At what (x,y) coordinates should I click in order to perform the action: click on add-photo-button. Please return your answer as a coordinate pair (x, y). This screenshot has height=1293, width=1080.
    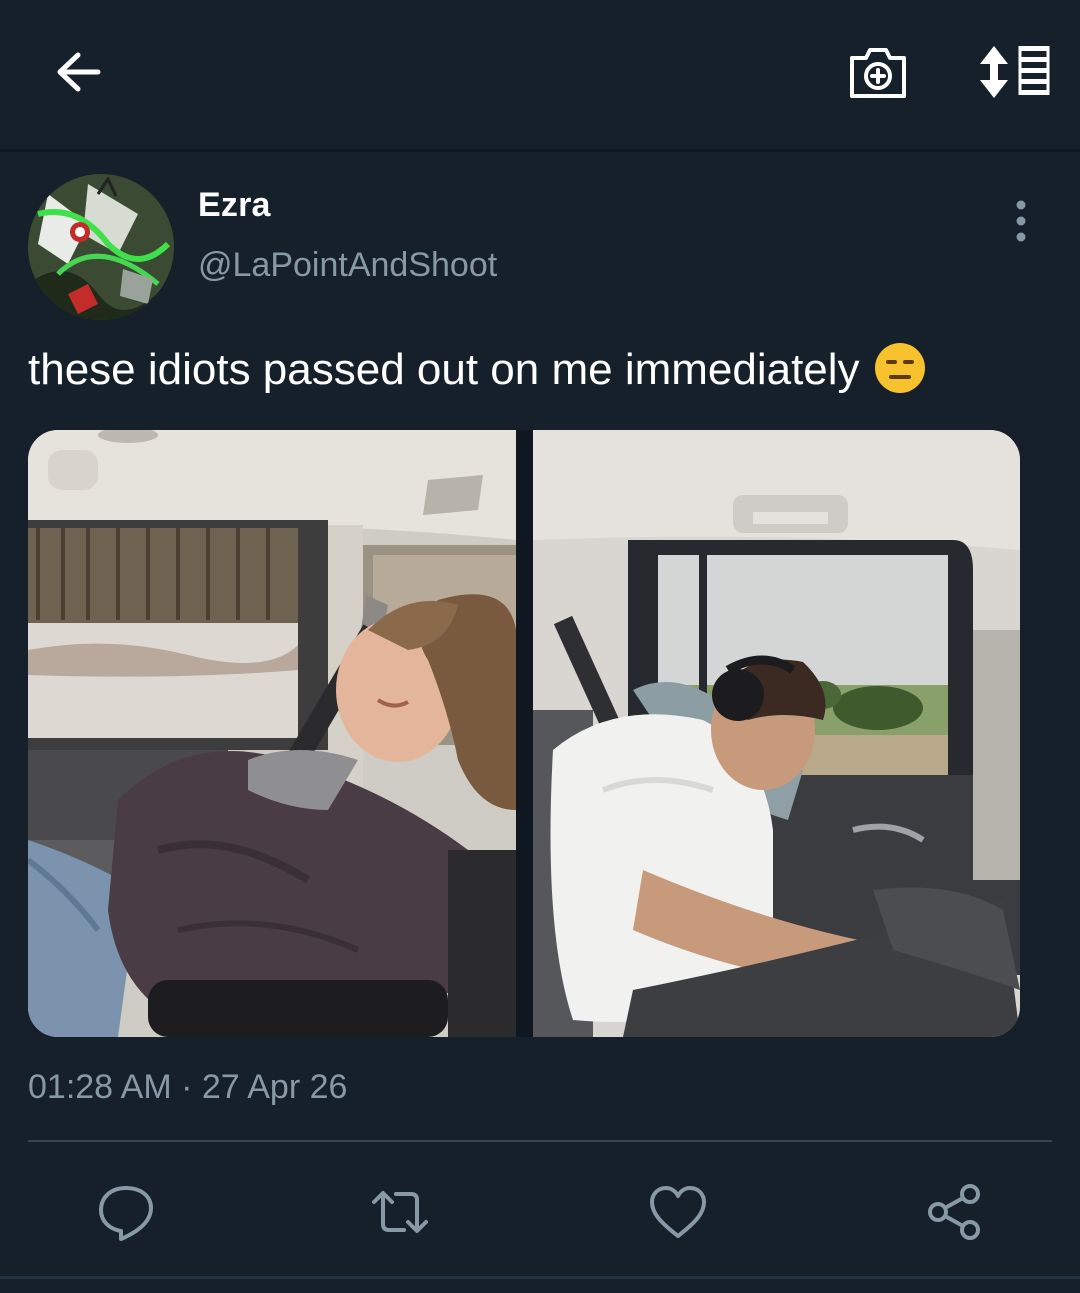
    Looking at the image, I should click on (878, 72).